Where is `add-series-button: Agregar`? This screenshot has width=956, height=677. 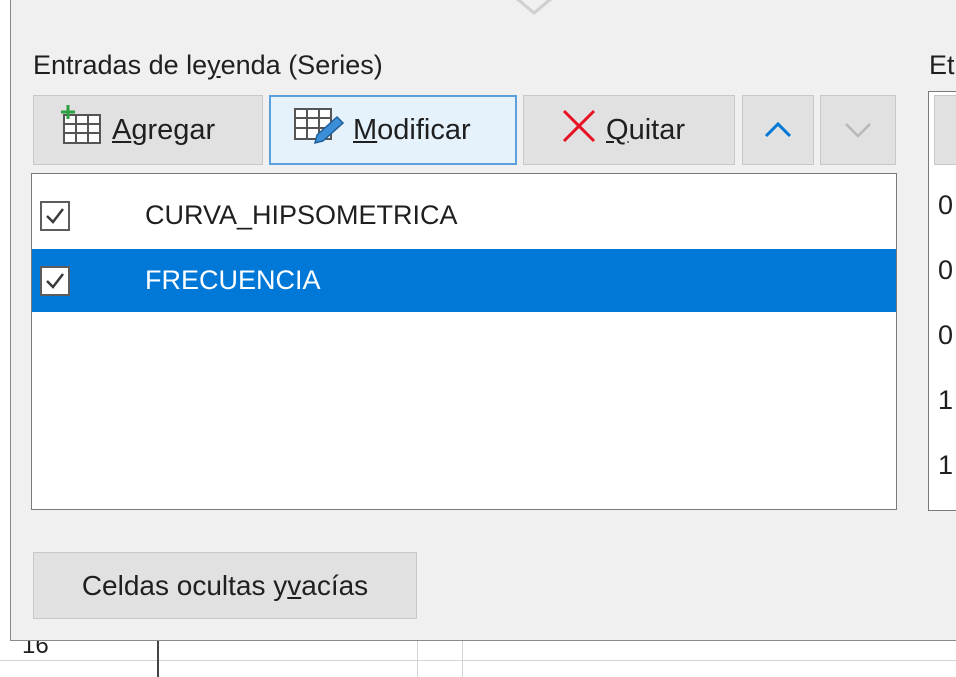 add-series-button: Agregar is located at coordinates (148, 130).